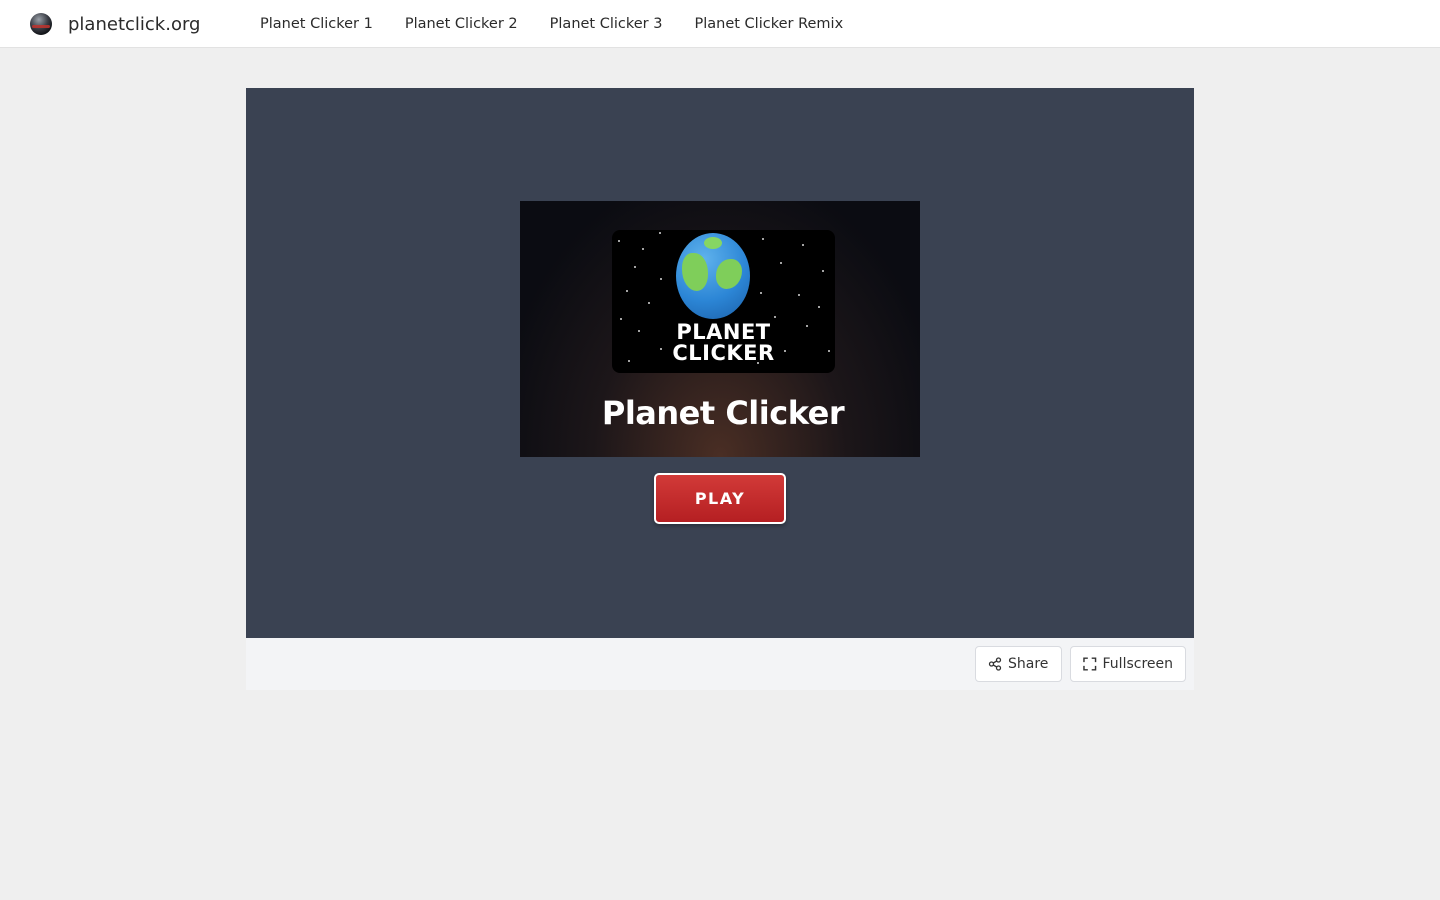 This screenshot has height=900, width=1440. I want to click on share-button: Share, so click(1018, 664).